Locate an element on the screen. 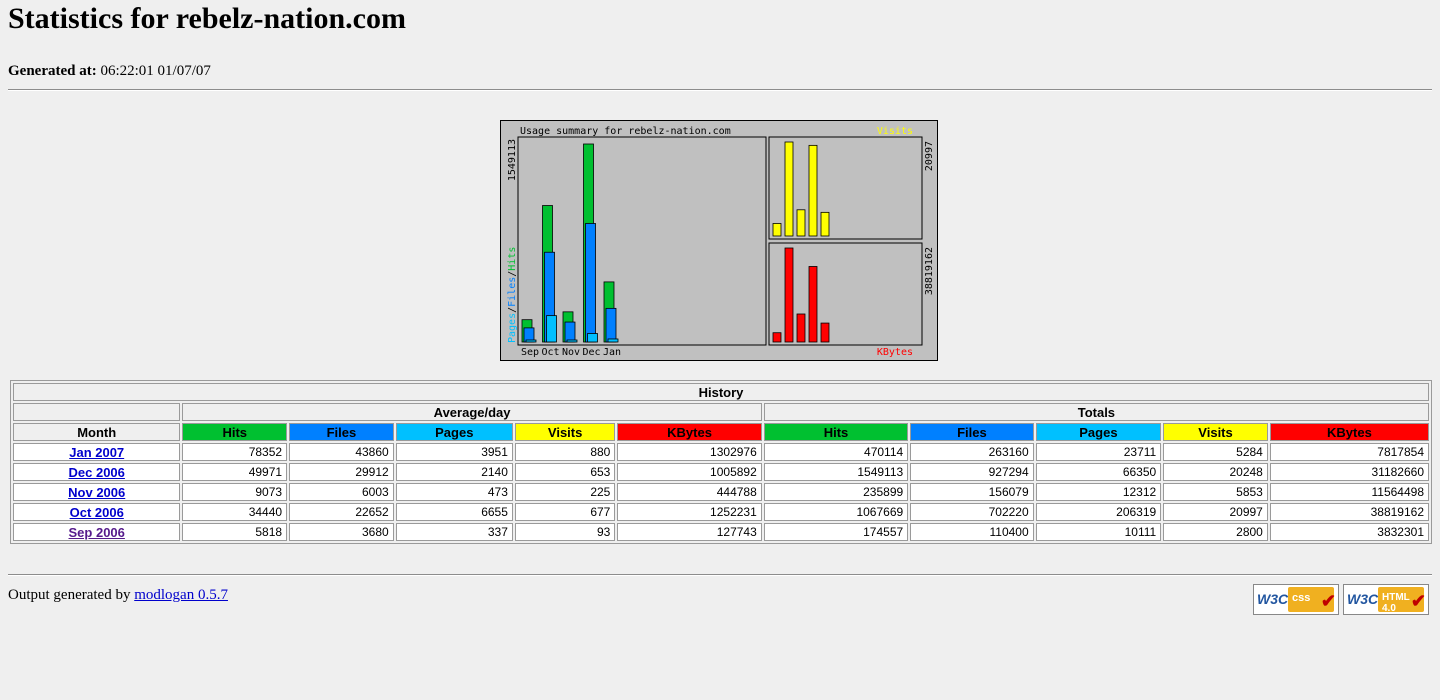  total-pages-cell: 66350 is located at coordinates (1098, 472).